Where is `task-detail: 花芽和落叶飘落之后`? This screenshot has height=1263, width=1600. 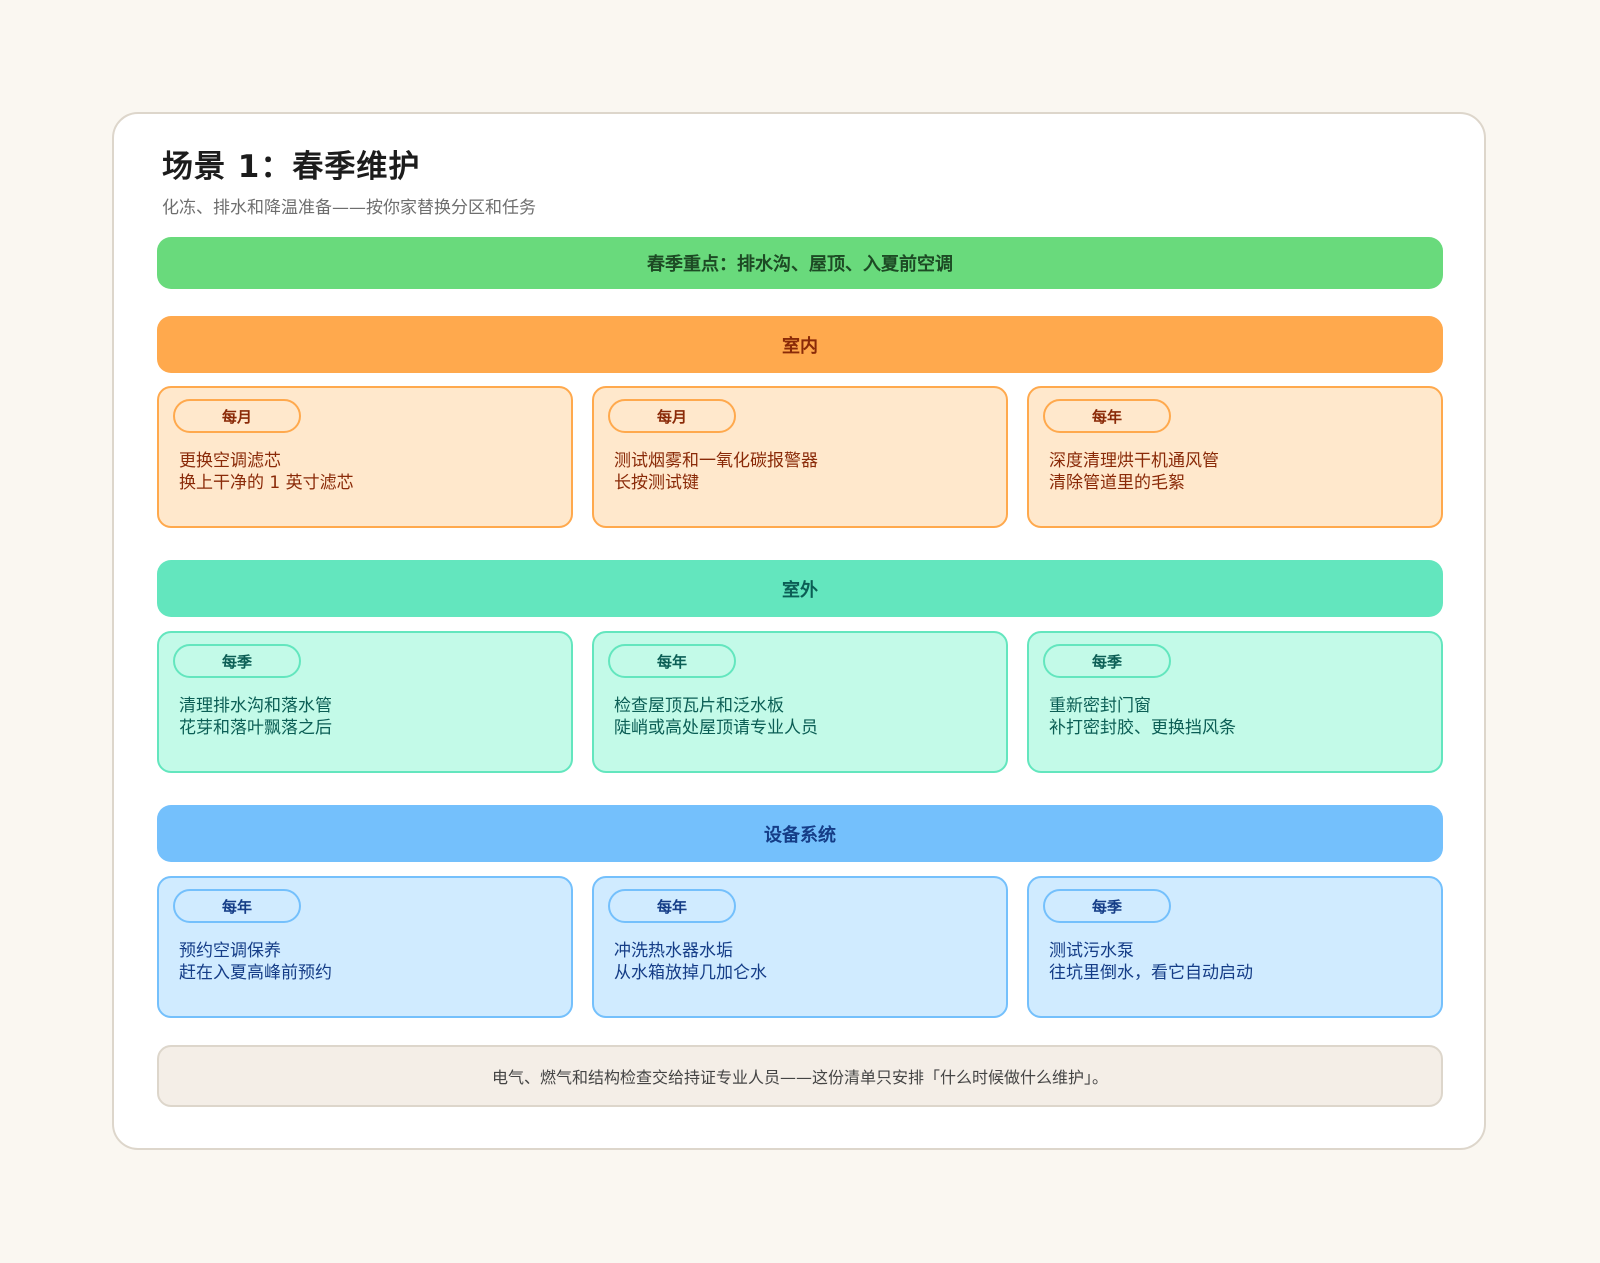 task-detail: 花芽和落叶飘落之后 is located at coordinates (255, 728).